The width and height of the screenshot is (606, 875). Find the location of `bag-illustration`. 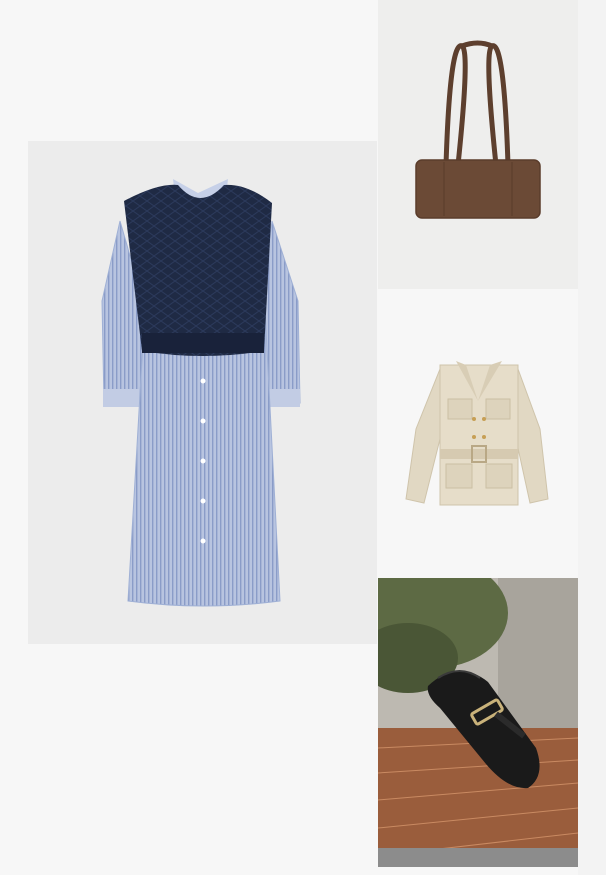

bag-illustration is located at coordinates (478, 129).